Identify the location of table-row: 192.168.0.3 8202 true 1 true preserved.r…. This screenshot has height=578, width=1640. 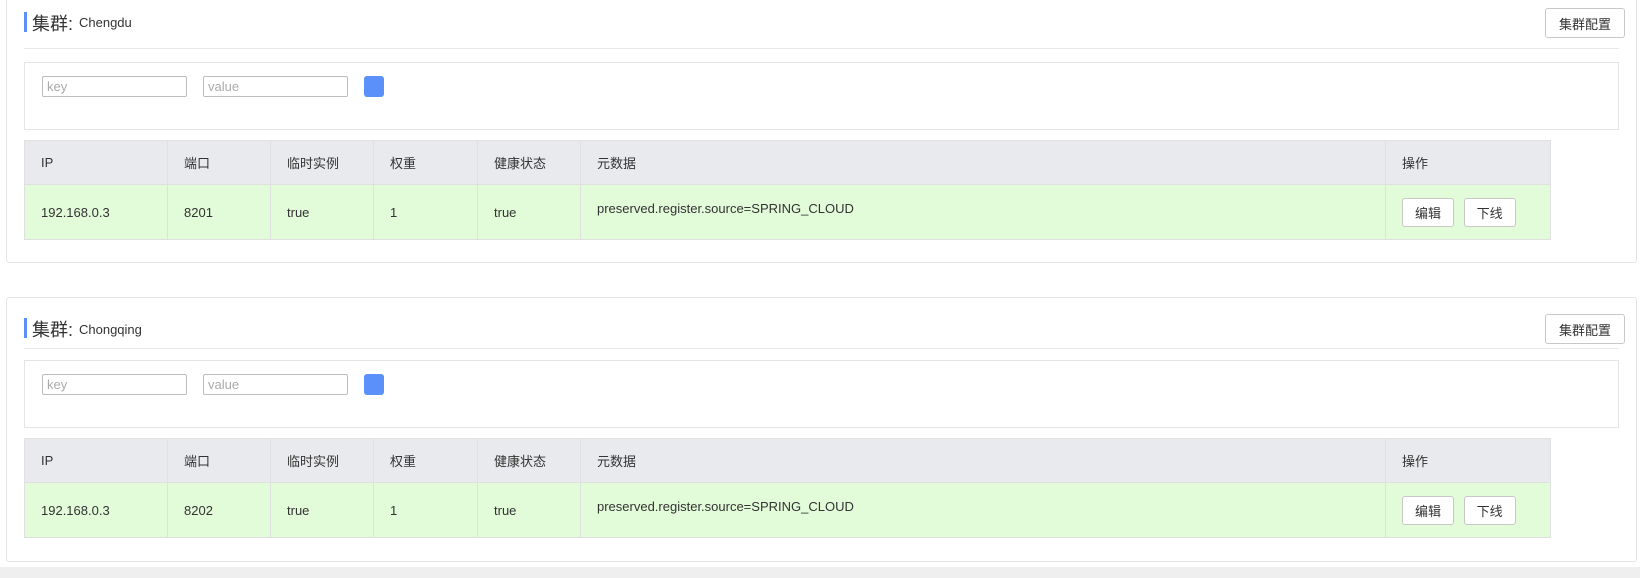
(787, 510).